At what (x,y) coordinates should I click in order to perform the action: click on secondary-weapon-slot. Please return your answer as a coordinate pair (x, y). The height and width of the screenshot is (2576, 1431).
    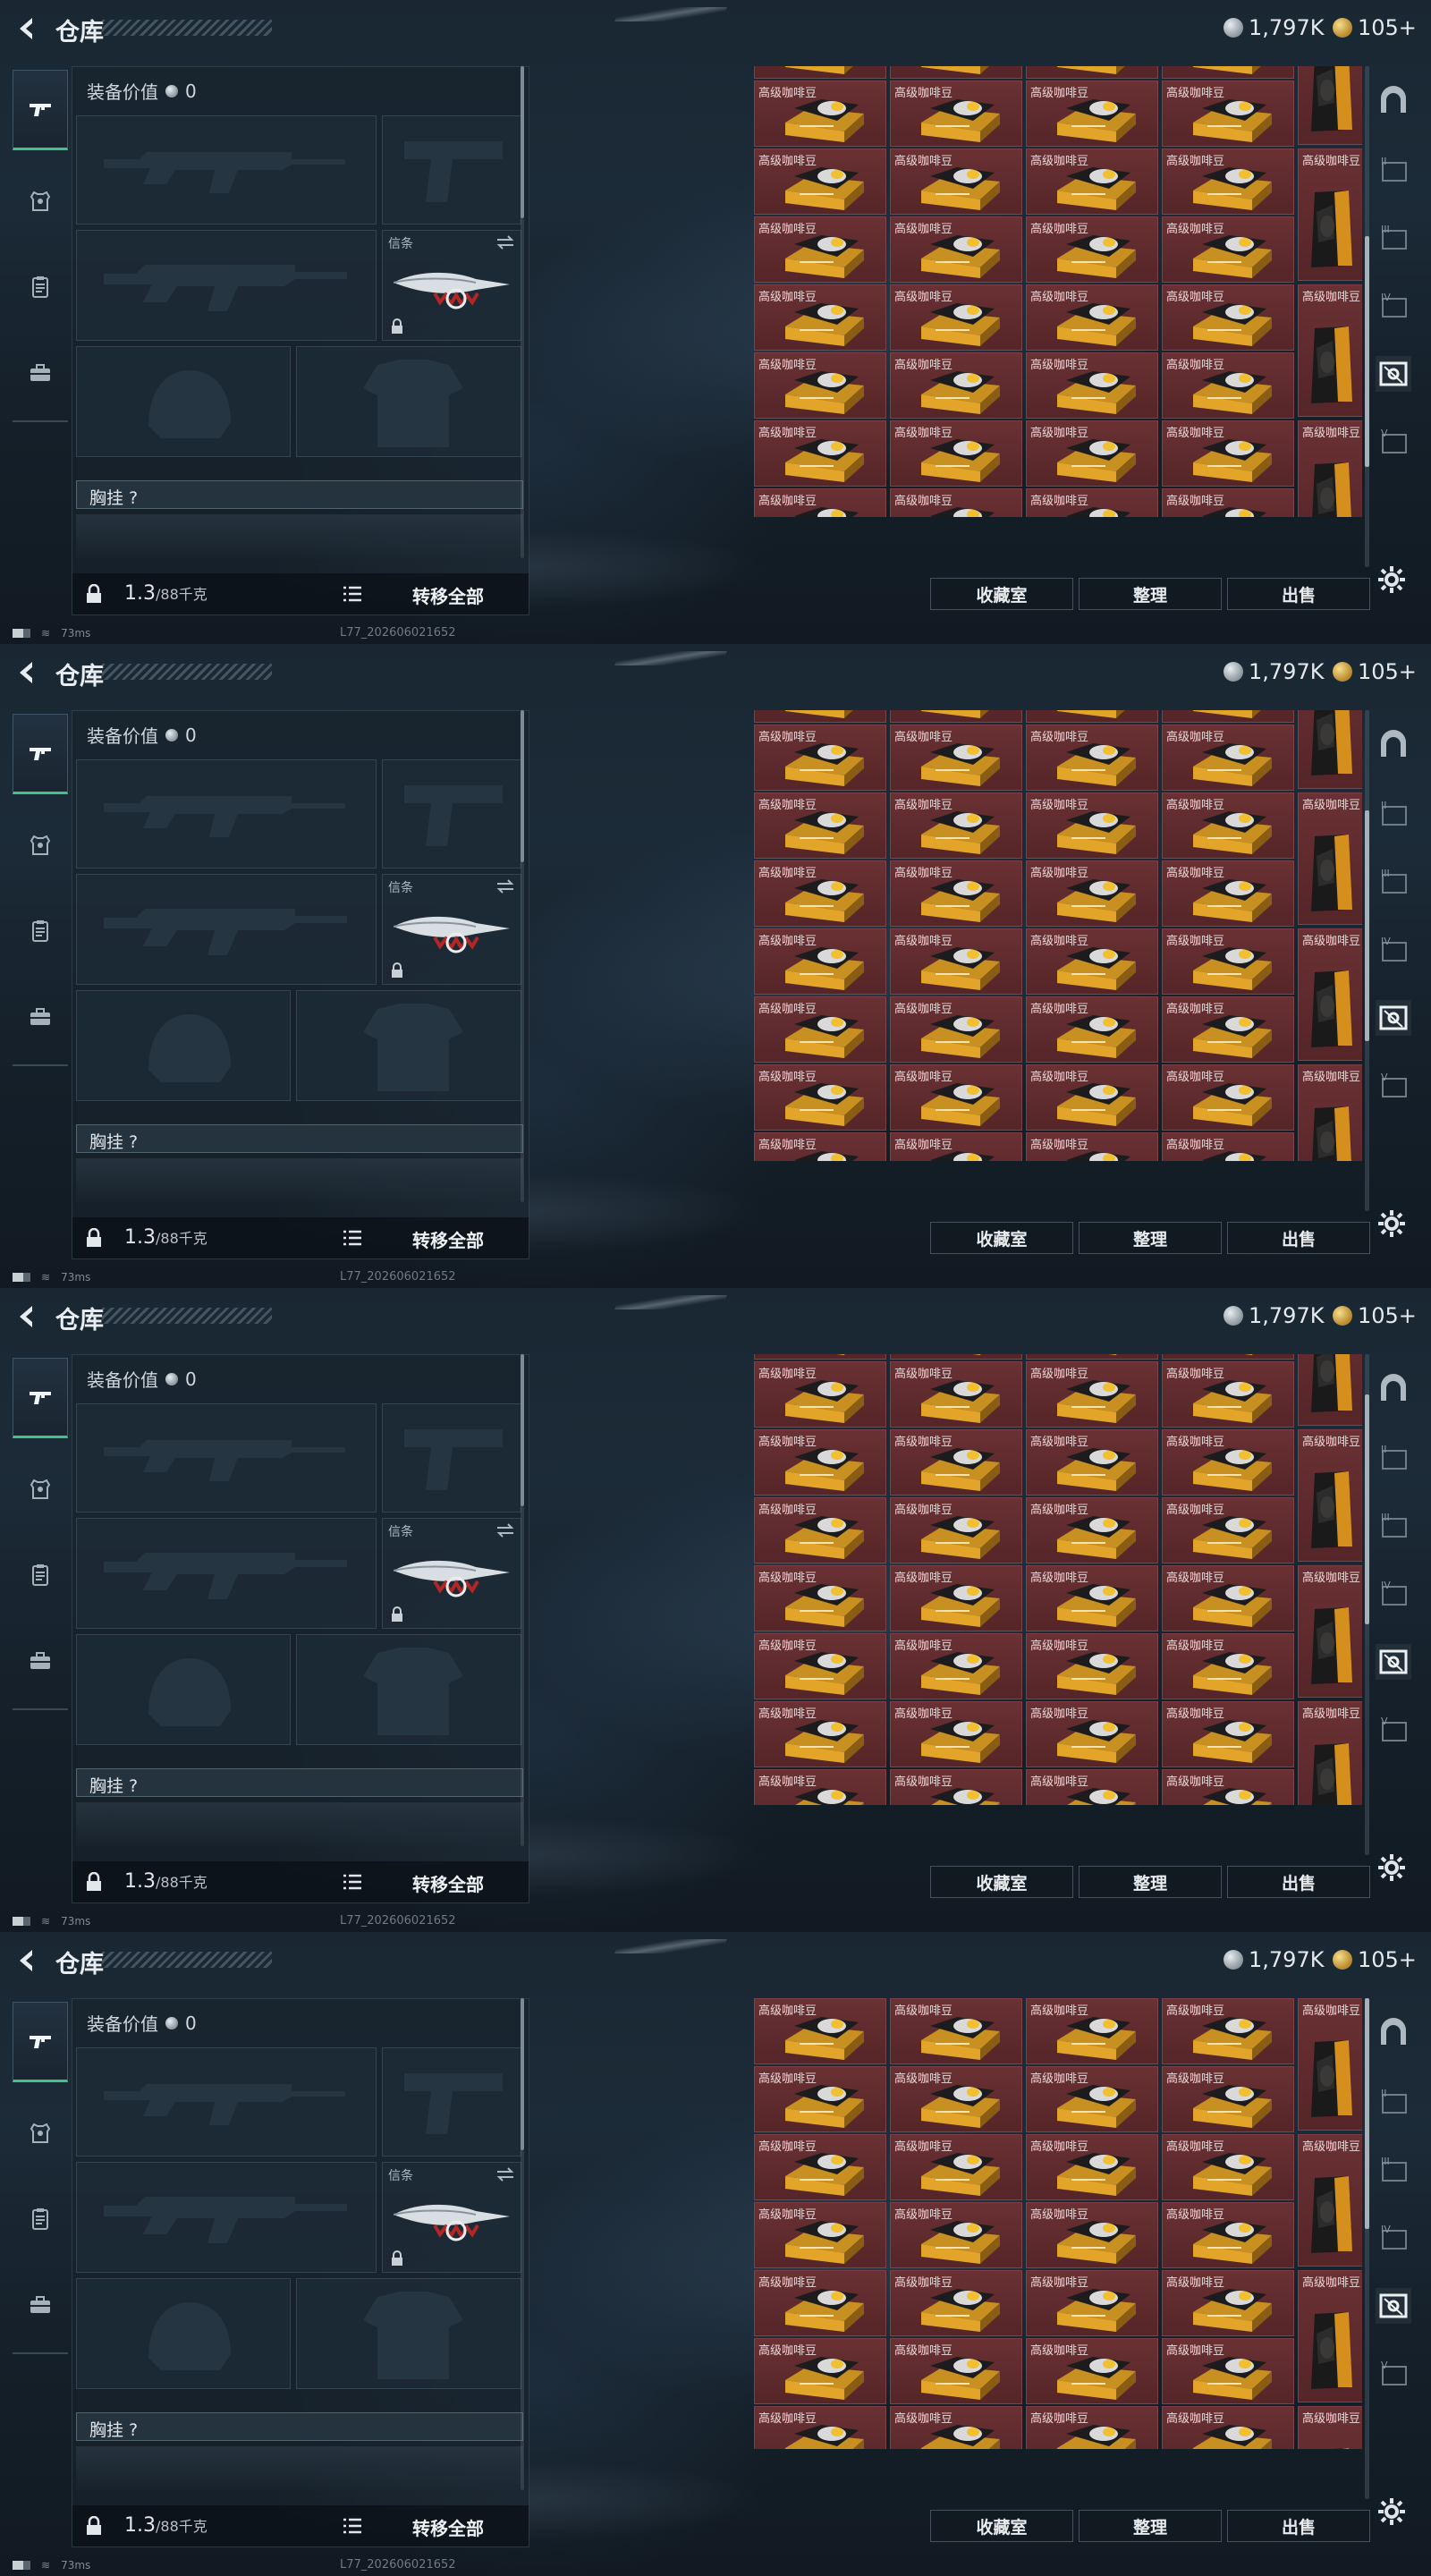
    Looking at the image, I should click on (227, 929).